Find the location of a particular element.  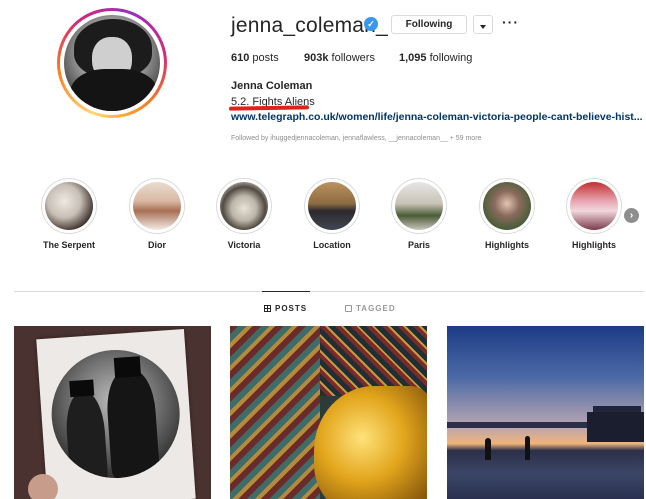

finger is located at coordinates (43, 486).